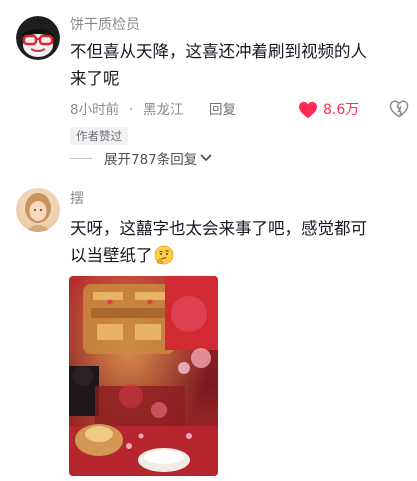 Image resolution: width=417 pixels, height=481 pixels. Describe the element at coordinates (237, 65) in the screenshot. I see `comment-text: 不但喜从天降，这喜还冲着刷到视频的人 来了呢` at that location.